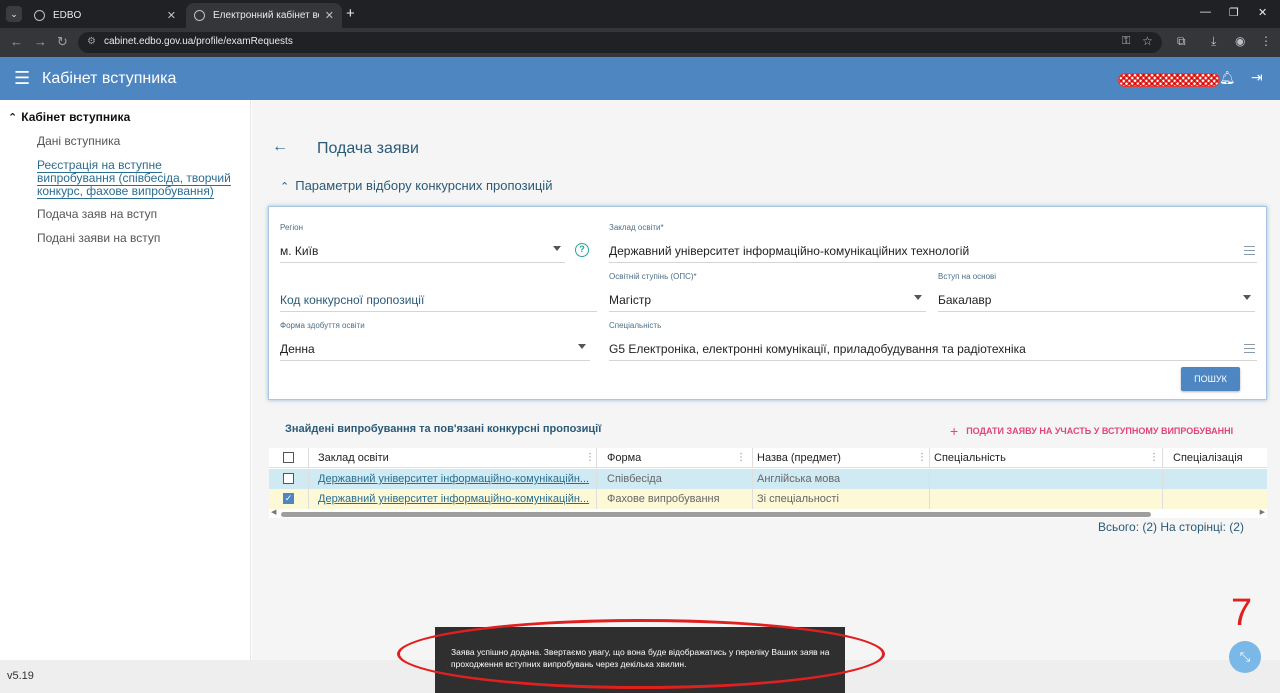  Describe the element at coordinates (105, 15) in the screenshot. I see `browser-tab-edbo: EDBO ✕` at that location.